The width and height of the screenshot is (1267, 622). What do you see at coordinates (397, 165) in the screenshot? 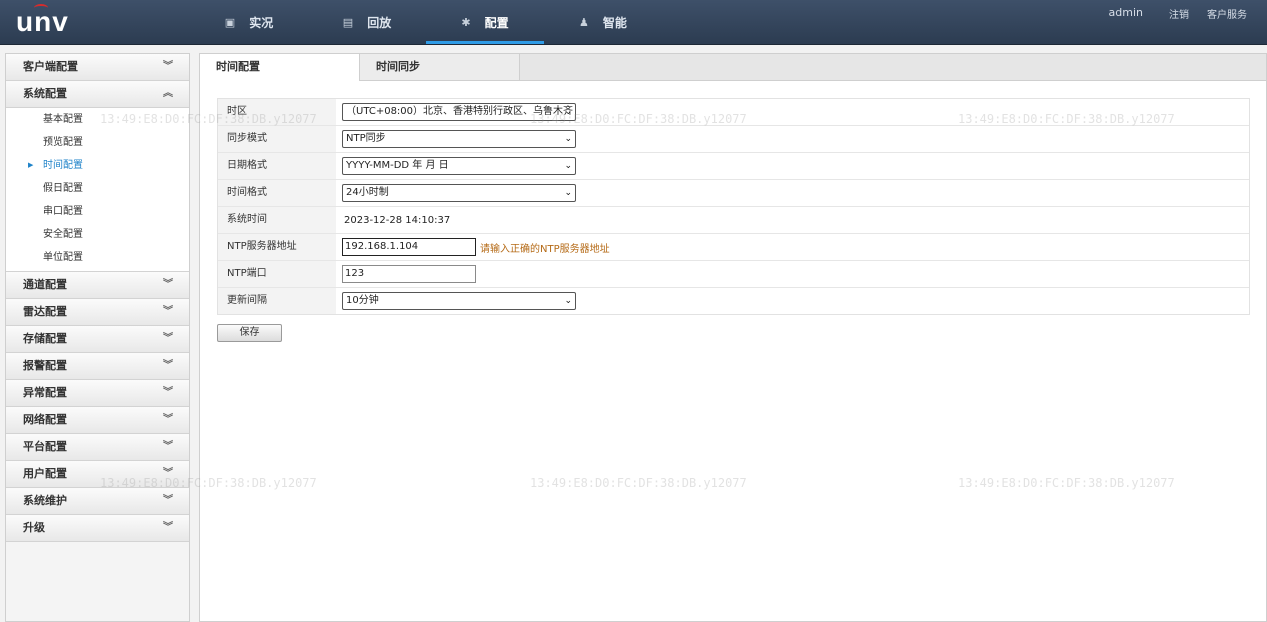
I see `date-format-value: YYYY-MM-DD 年 月 日` at bounding box center [397, 165].